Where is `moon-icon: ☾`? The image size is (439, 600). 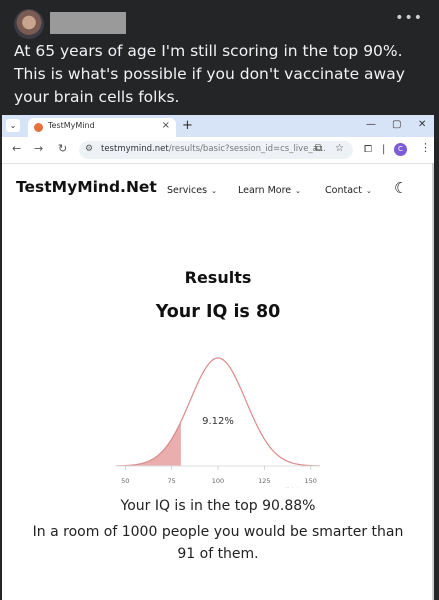
moon-icon: ☾ is located at coordinates (400, 188).